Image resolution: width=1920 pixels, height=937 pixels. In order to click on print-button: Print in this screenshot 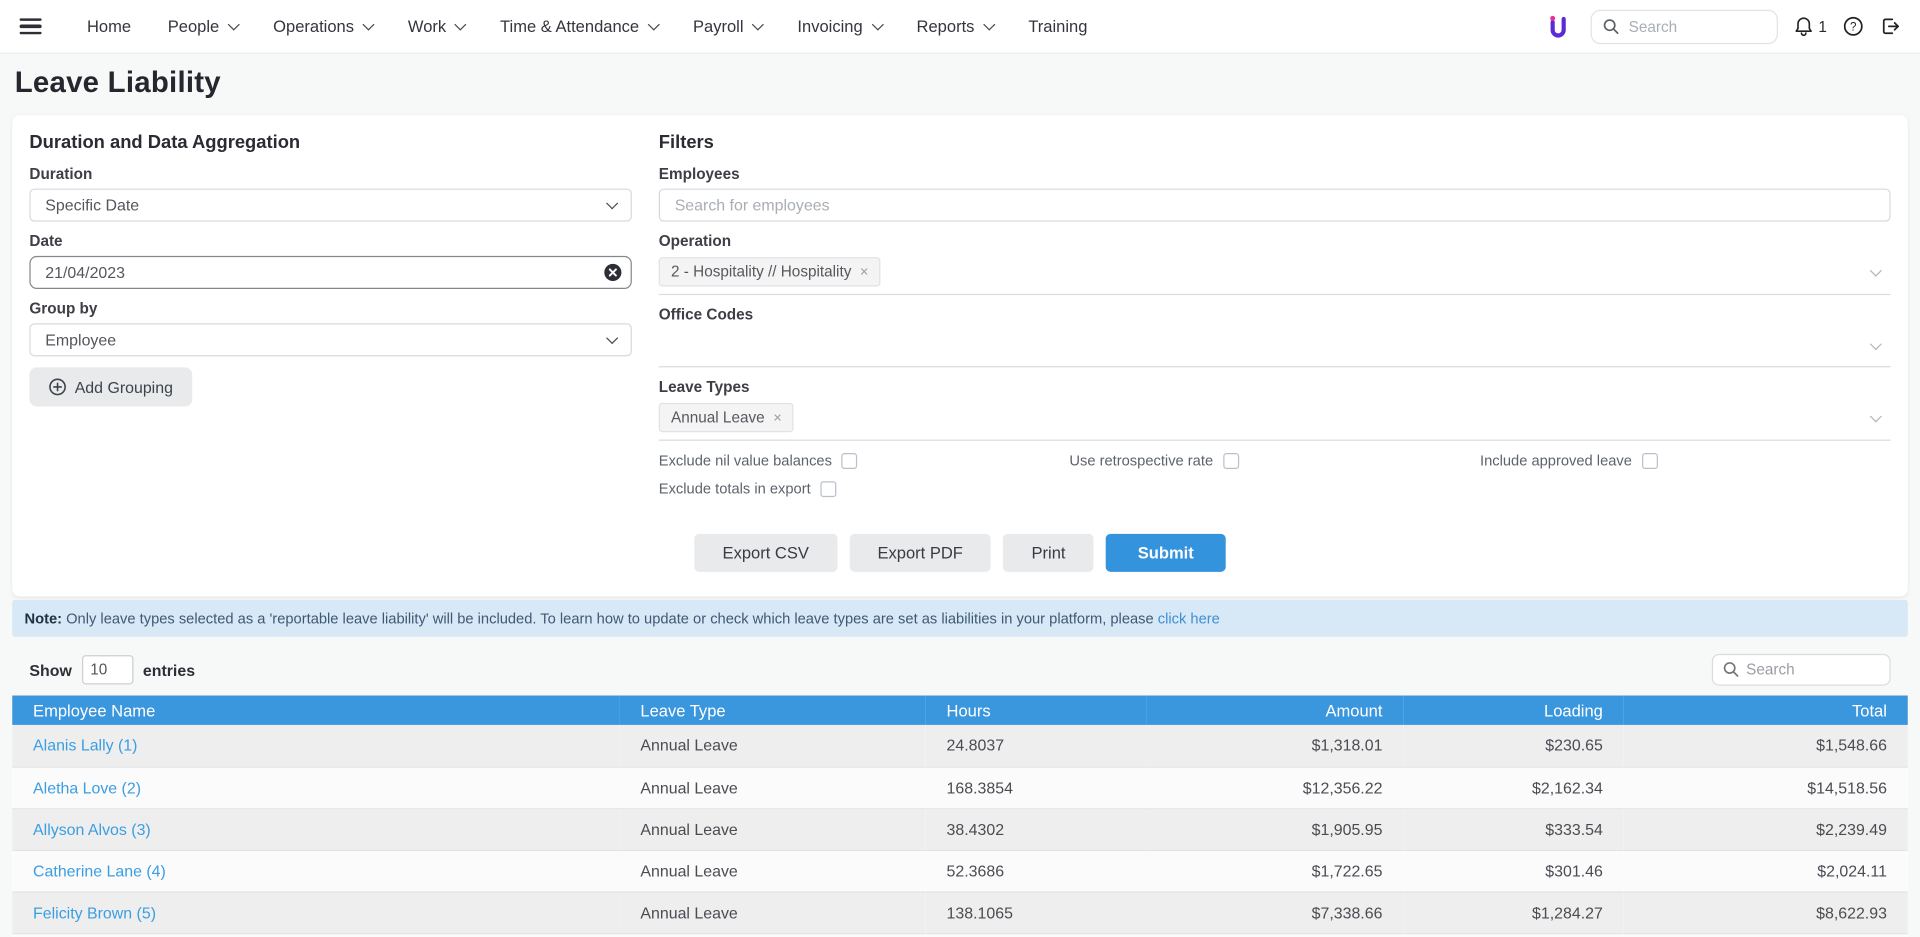, I will do `click(1048, 552)`.